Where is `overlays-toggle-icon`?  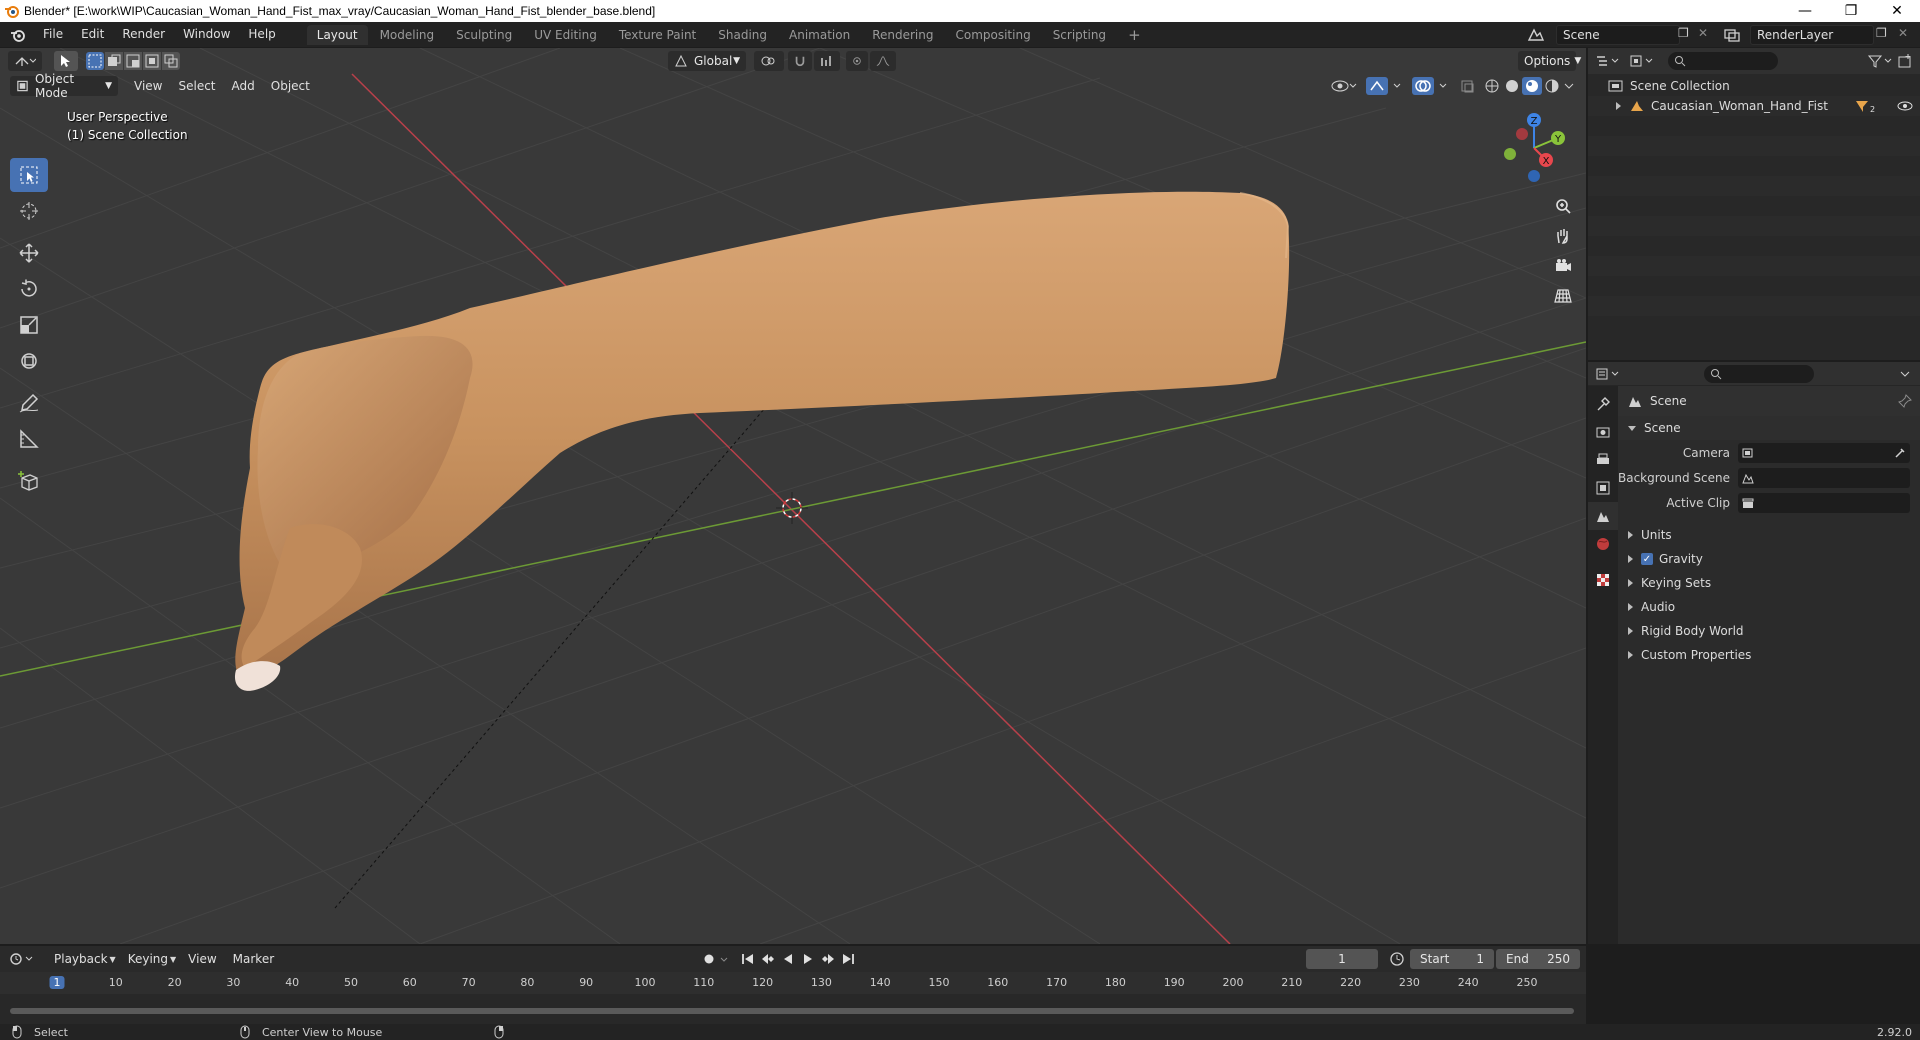 overlays-toggle-icon is located at coordinates (1432, 86).